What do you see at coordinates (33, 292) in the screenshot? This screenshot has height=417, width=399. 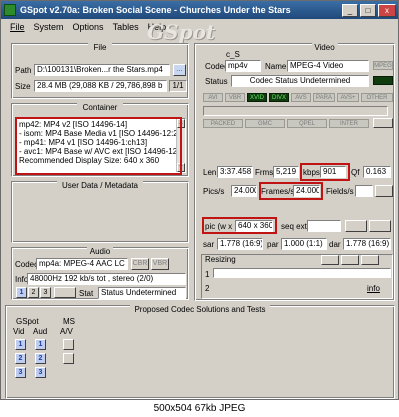 I see `audio-track-2: 2` at bounding box center [33, 292].